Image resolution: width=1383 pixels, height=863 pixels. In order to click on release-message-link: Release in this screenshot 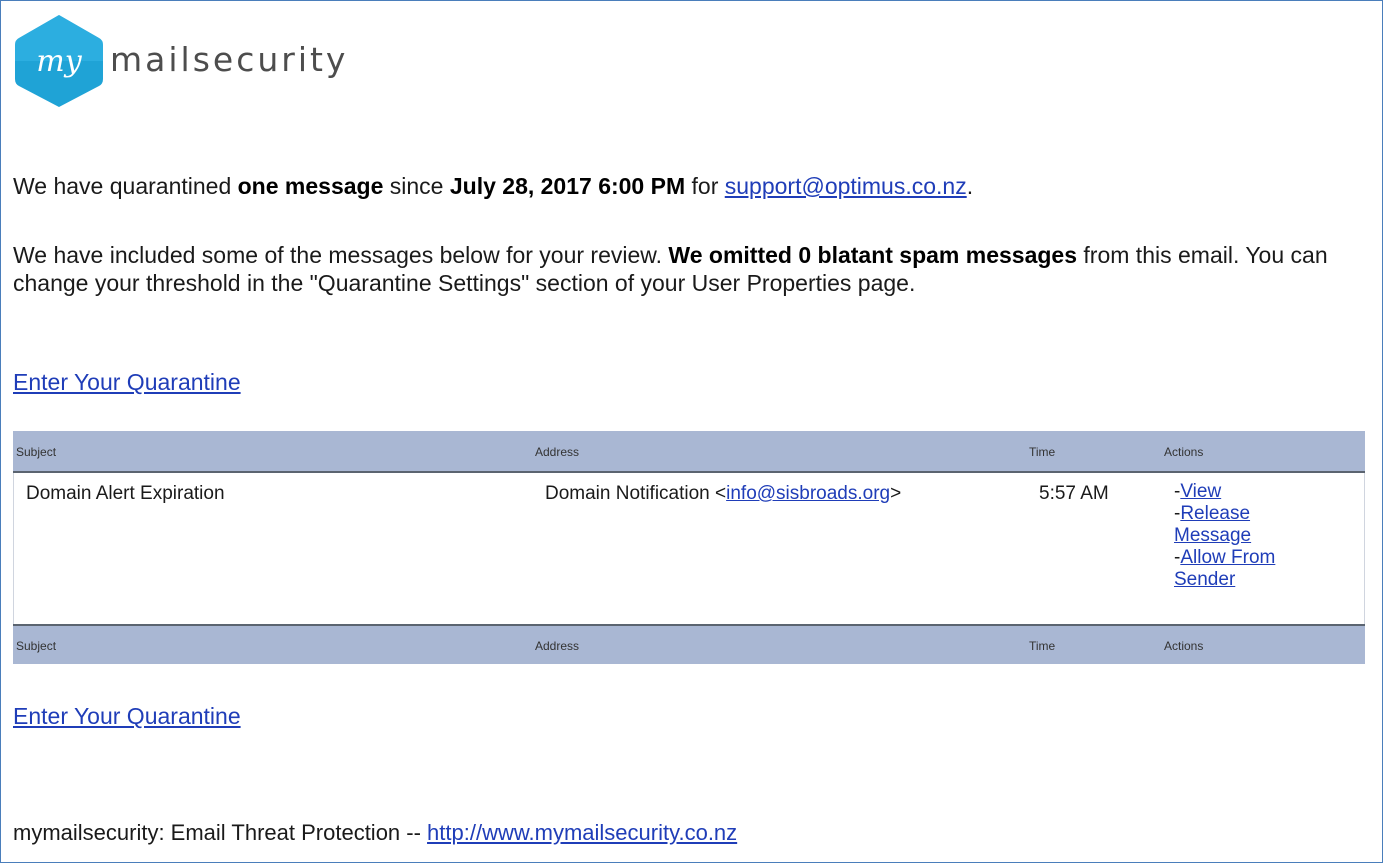, I will do `click(1215, 513)`.